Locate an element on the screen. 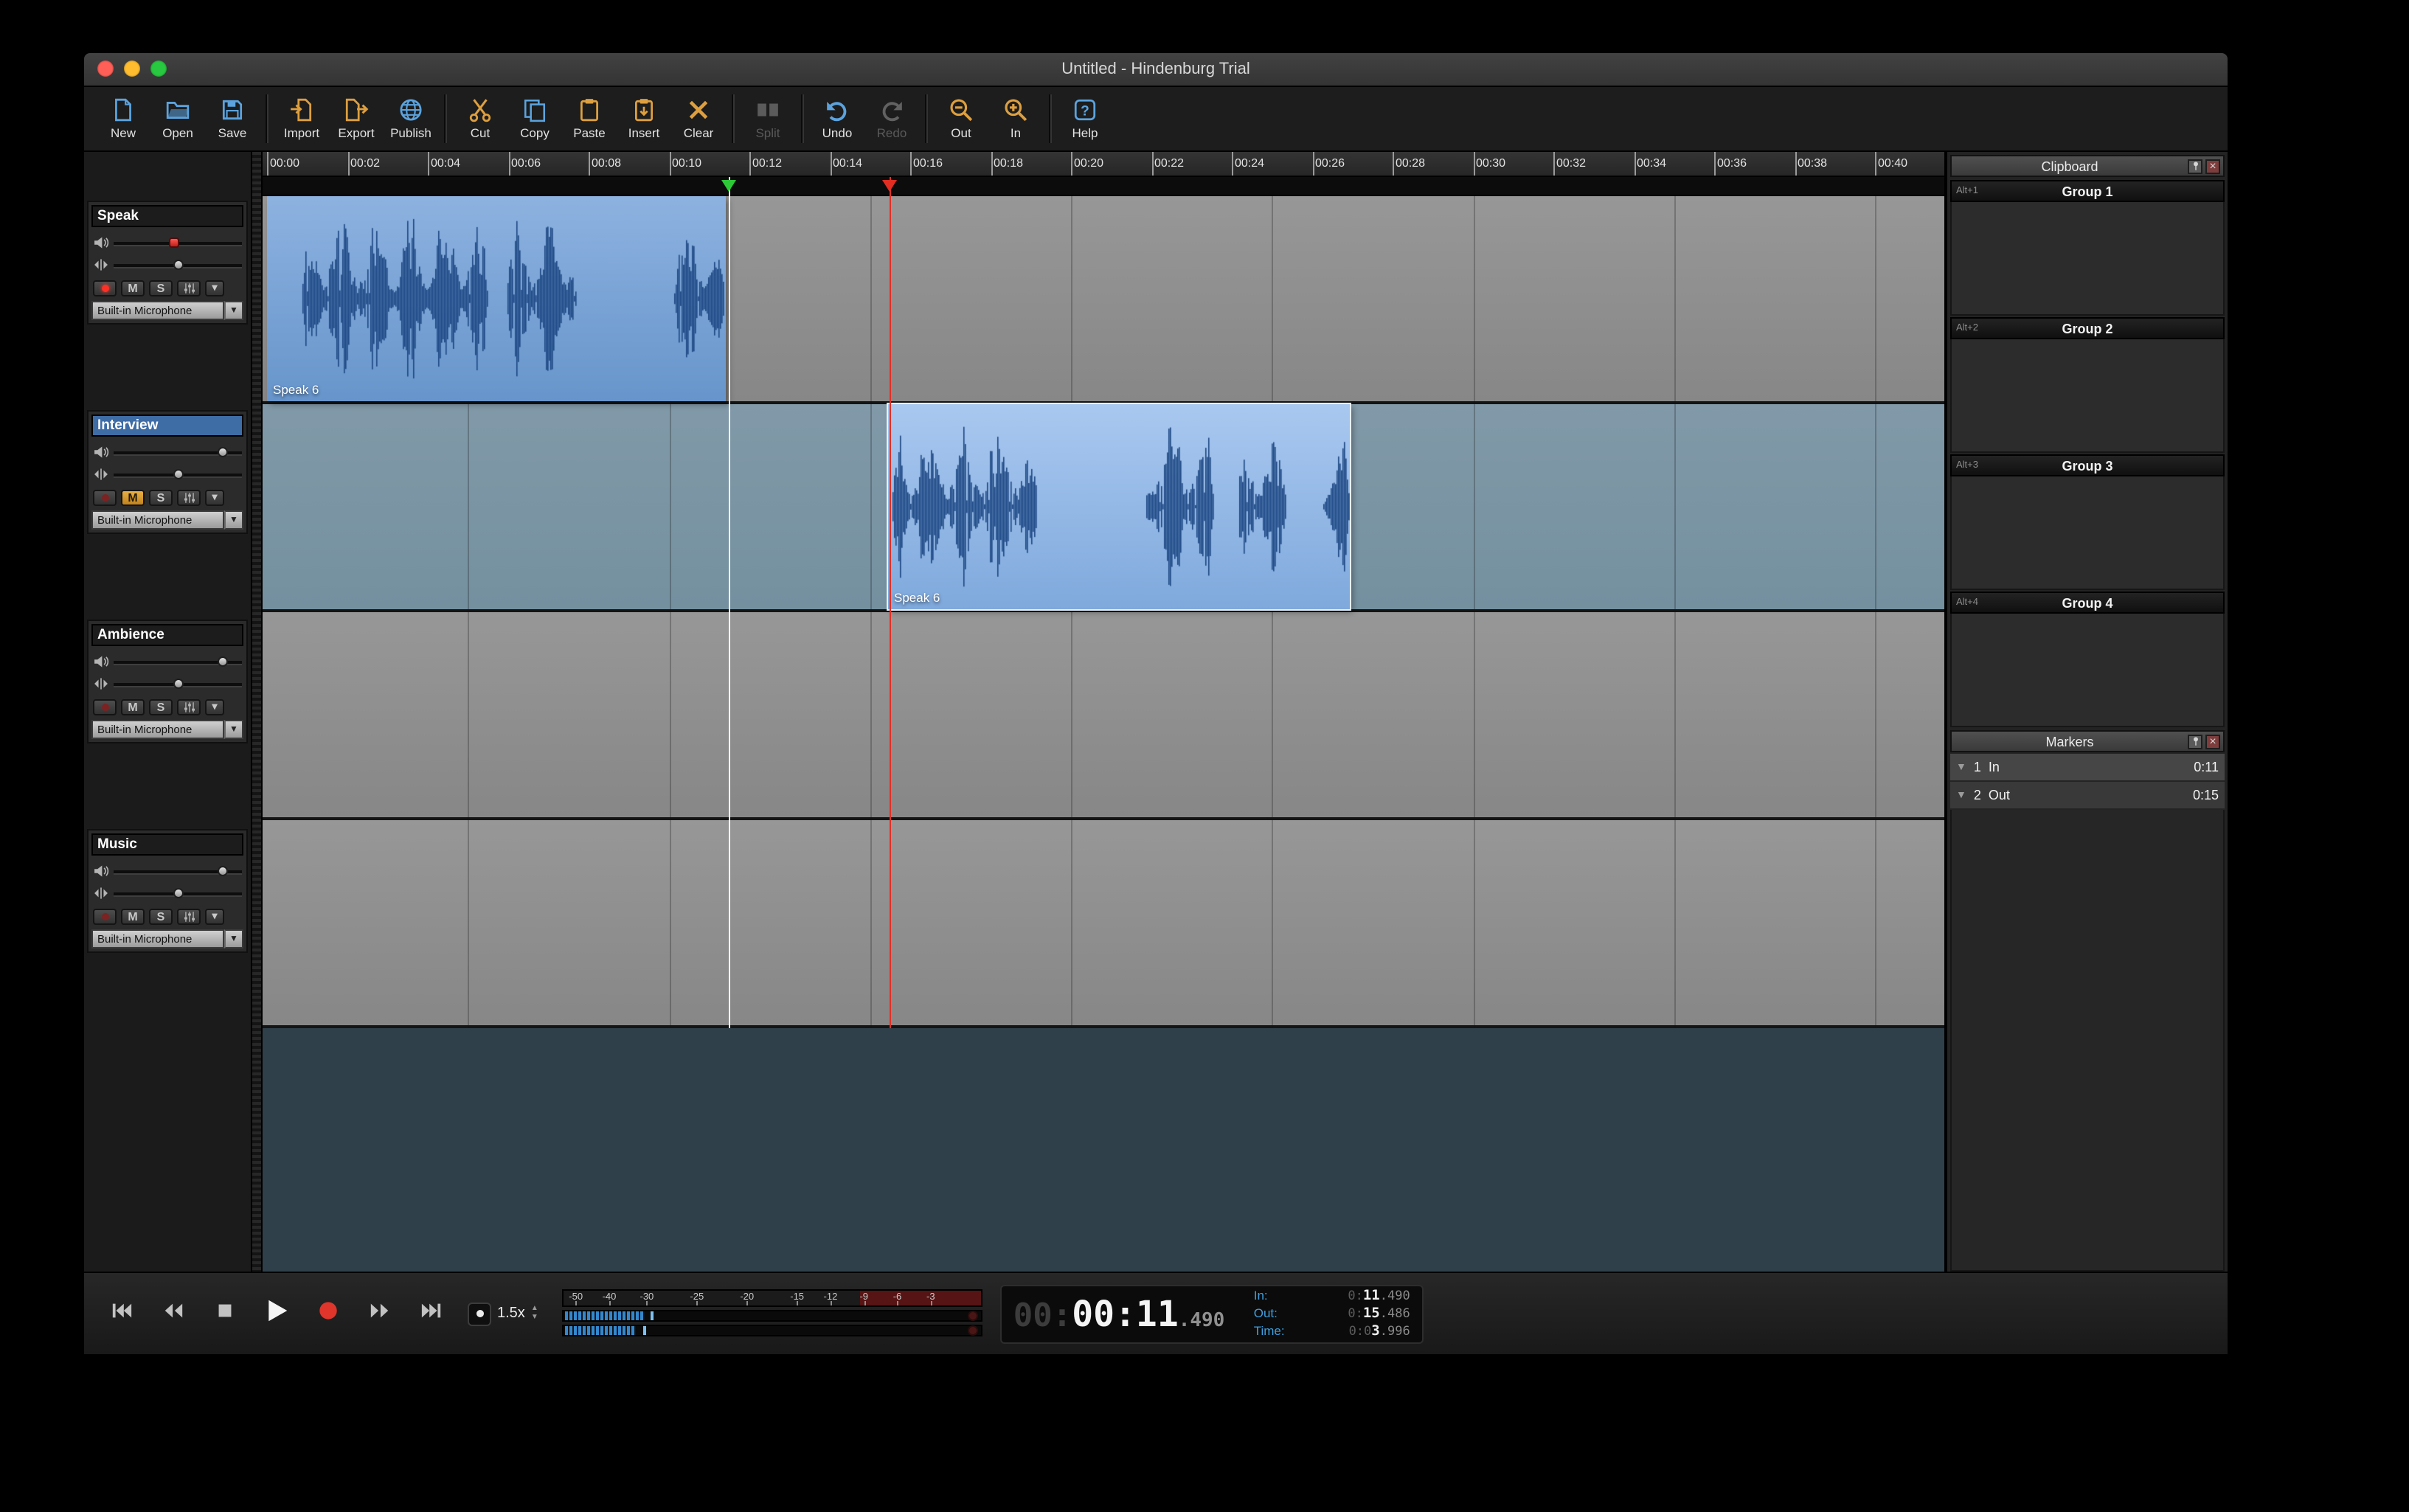  toolbar-insert-button: Insert is located at coordinates (644, 119).